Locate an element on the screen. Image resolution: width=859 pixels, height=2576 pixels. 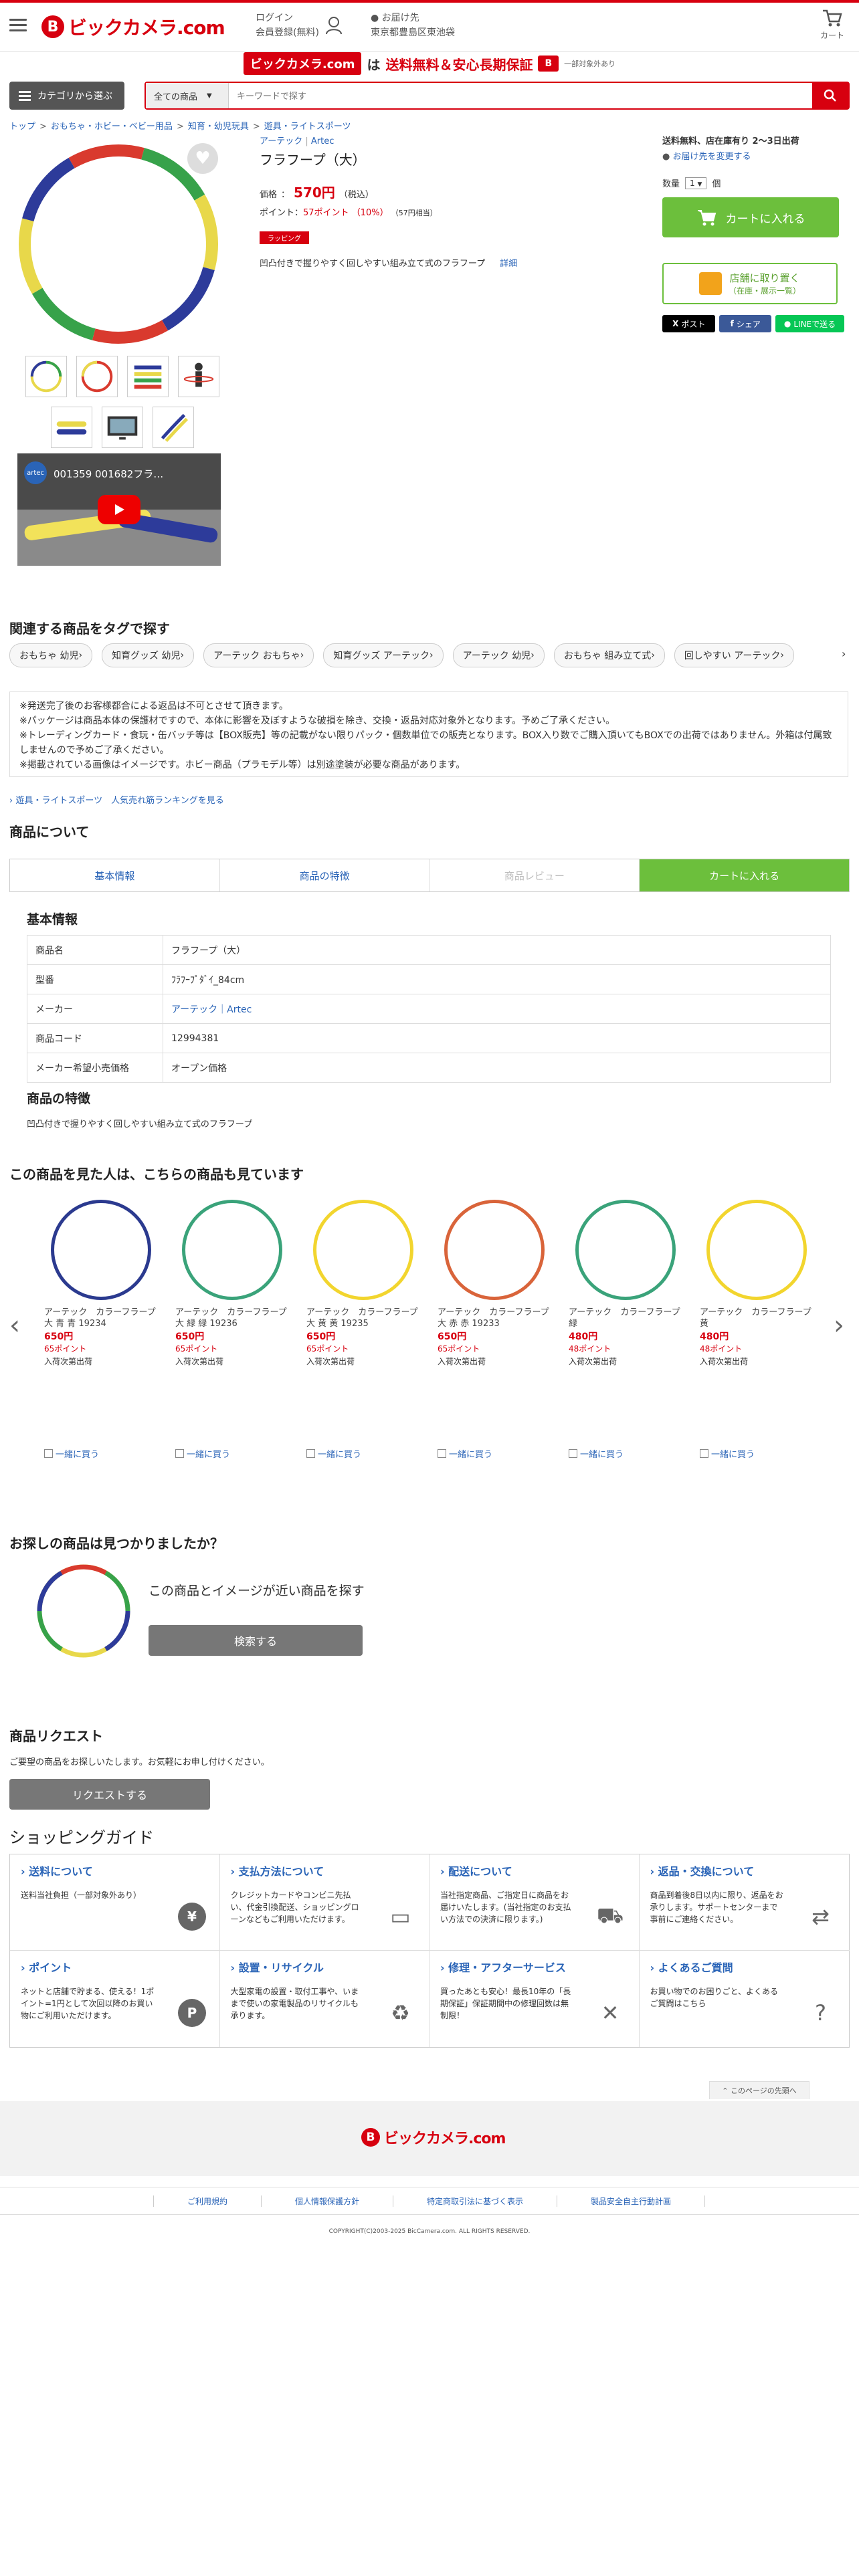
favorite-heart-icon: ♥ is located at coordinates (202, 158).